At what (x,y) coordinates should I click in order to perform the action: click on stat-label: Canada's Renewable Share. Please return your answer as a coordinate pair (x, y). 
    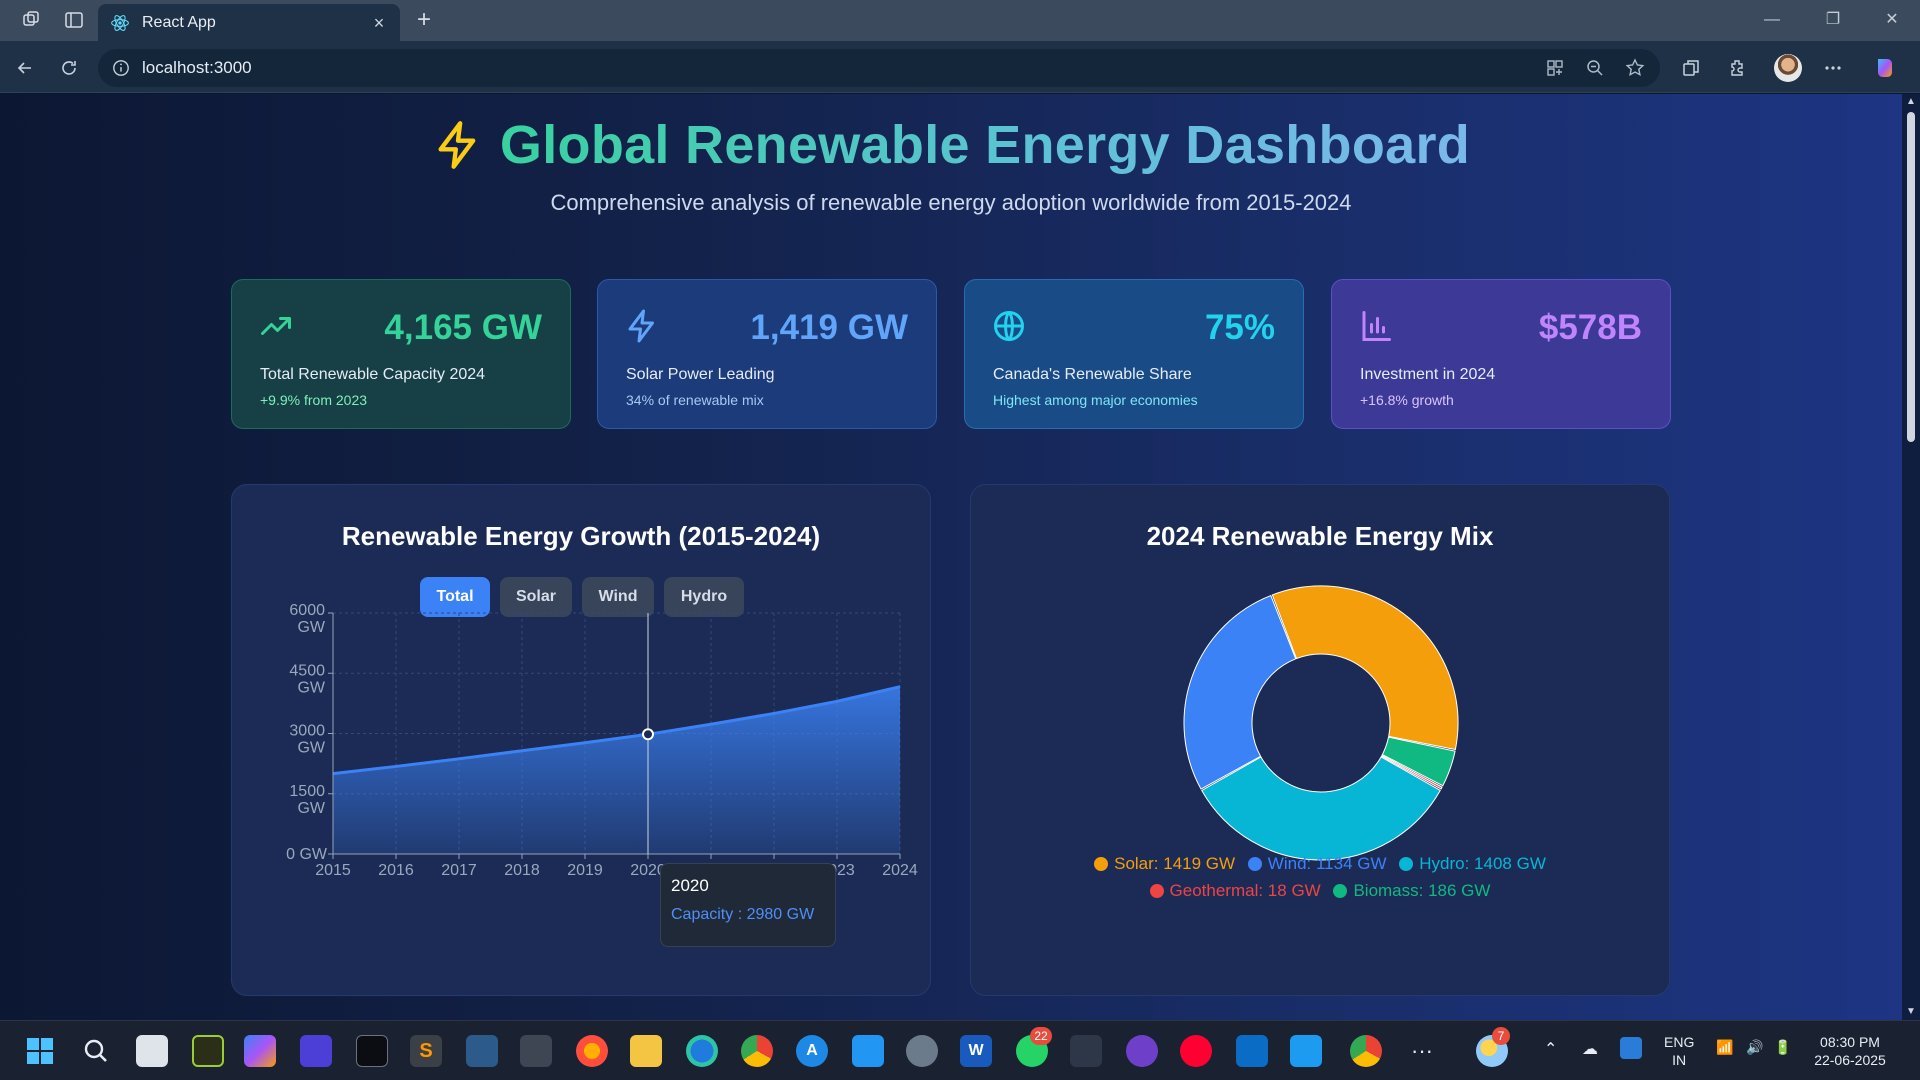
    Looking at the image, I should click on (1092, 374).